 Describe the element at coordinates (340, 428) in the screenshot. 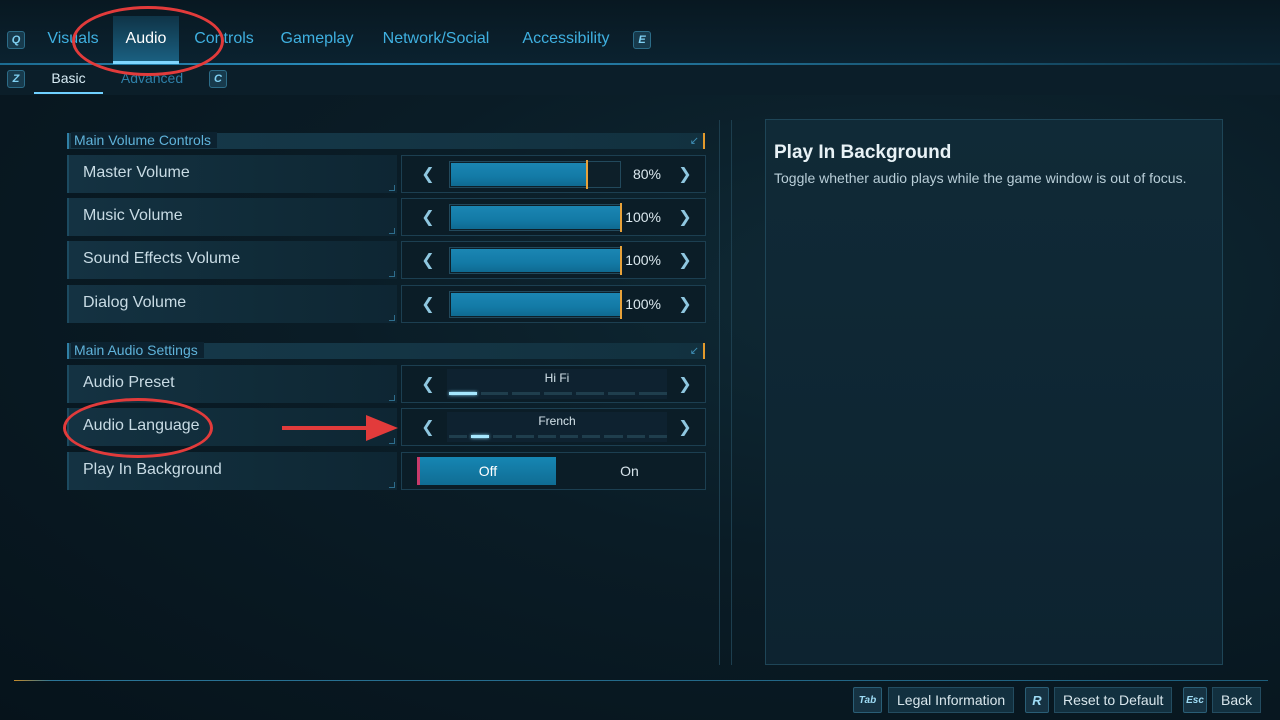

I see `annotation-arrow-icon` at that location.